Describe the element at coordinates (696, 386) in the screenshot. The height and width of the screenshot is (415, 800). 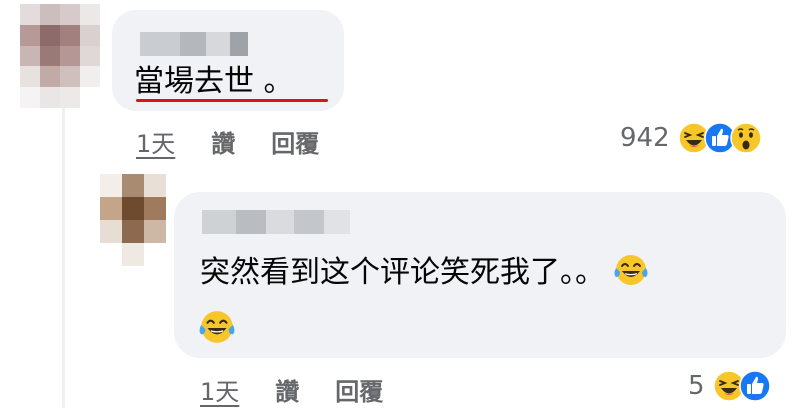
I see `reaction-count: 5` at that location.